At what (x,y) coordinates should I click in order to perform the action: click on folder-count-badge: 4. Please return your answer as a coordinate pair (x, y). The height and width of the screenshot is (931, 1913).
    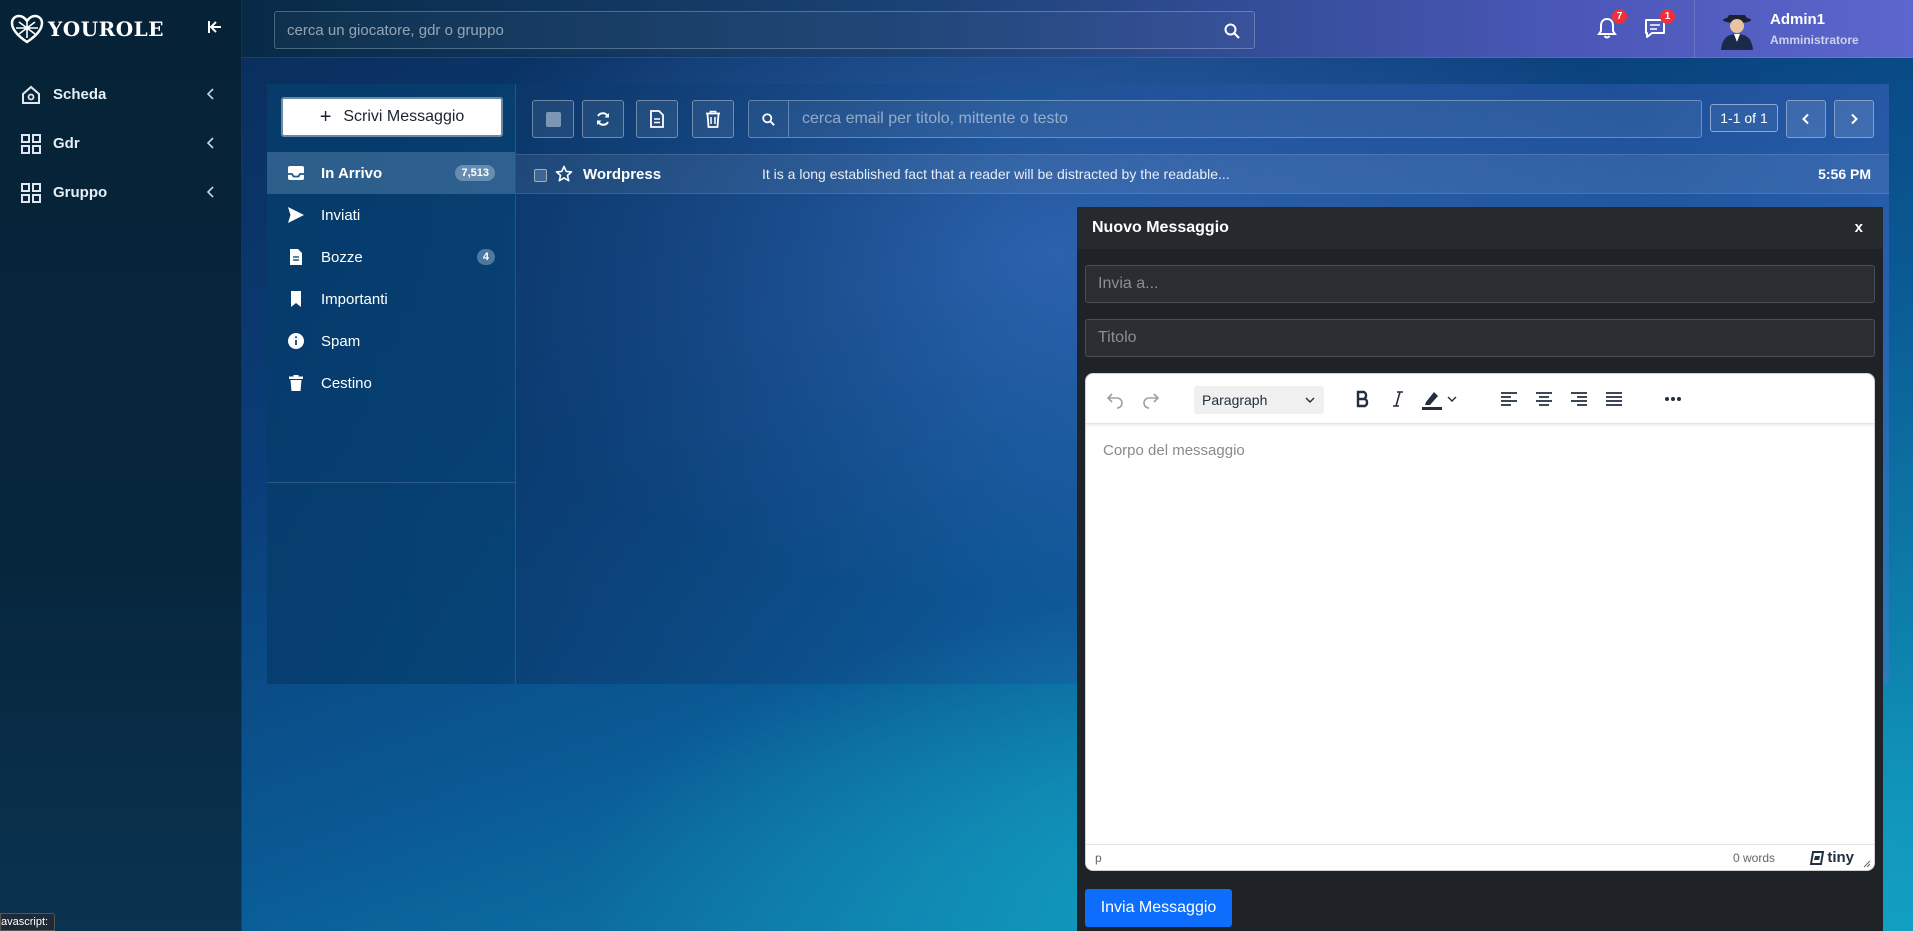
    Looking at the image, I should click on (485, 257).